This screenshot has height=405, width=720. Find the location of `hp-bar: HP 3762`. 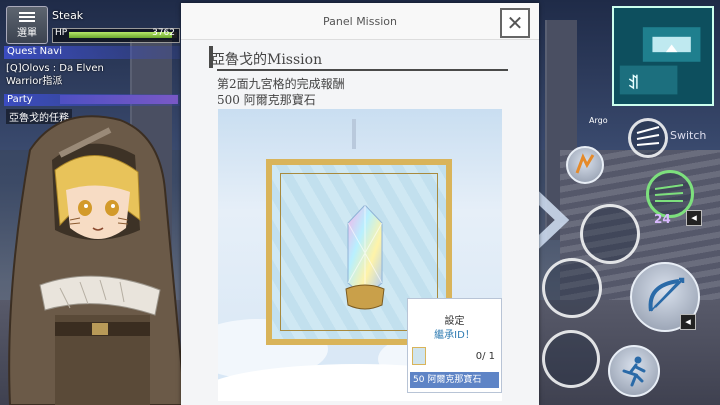

hp-bar: HP 3762 is located at coordinates (116, 35).